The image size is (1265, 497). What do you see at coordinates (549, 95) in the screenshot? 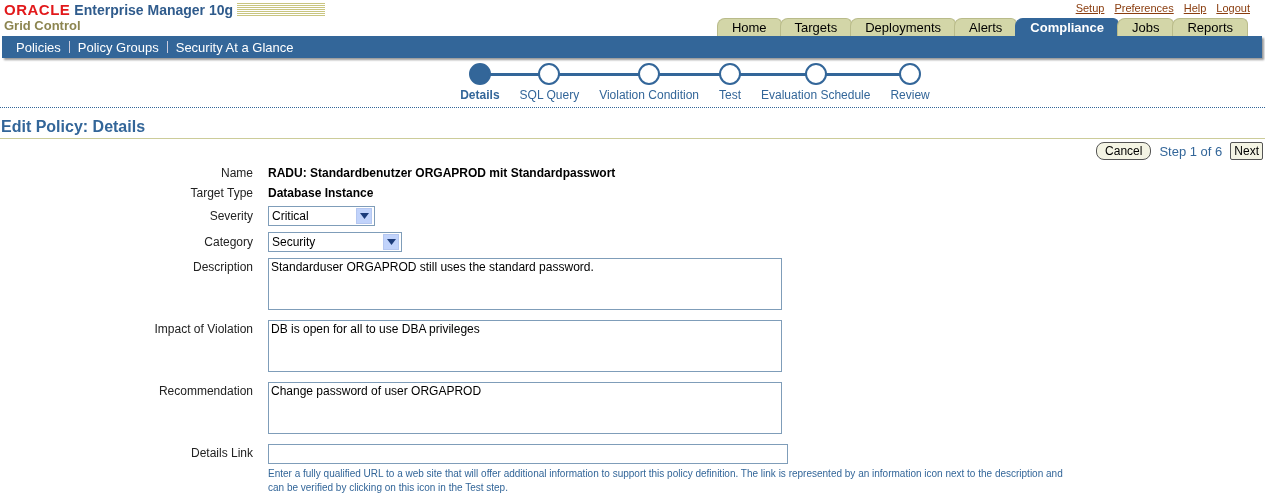
I see `step-link: SQL Query` at bounding box center [549, 95].